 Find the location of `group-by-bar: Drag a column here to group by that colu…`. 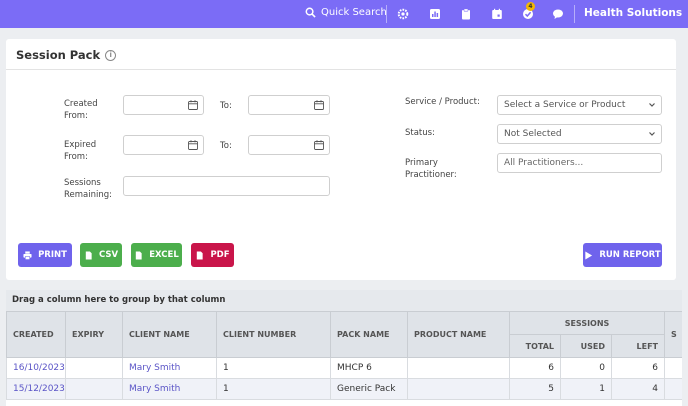

group-by-bar: Drag a column here to group by that colu… is located at coordinates (344, 300).